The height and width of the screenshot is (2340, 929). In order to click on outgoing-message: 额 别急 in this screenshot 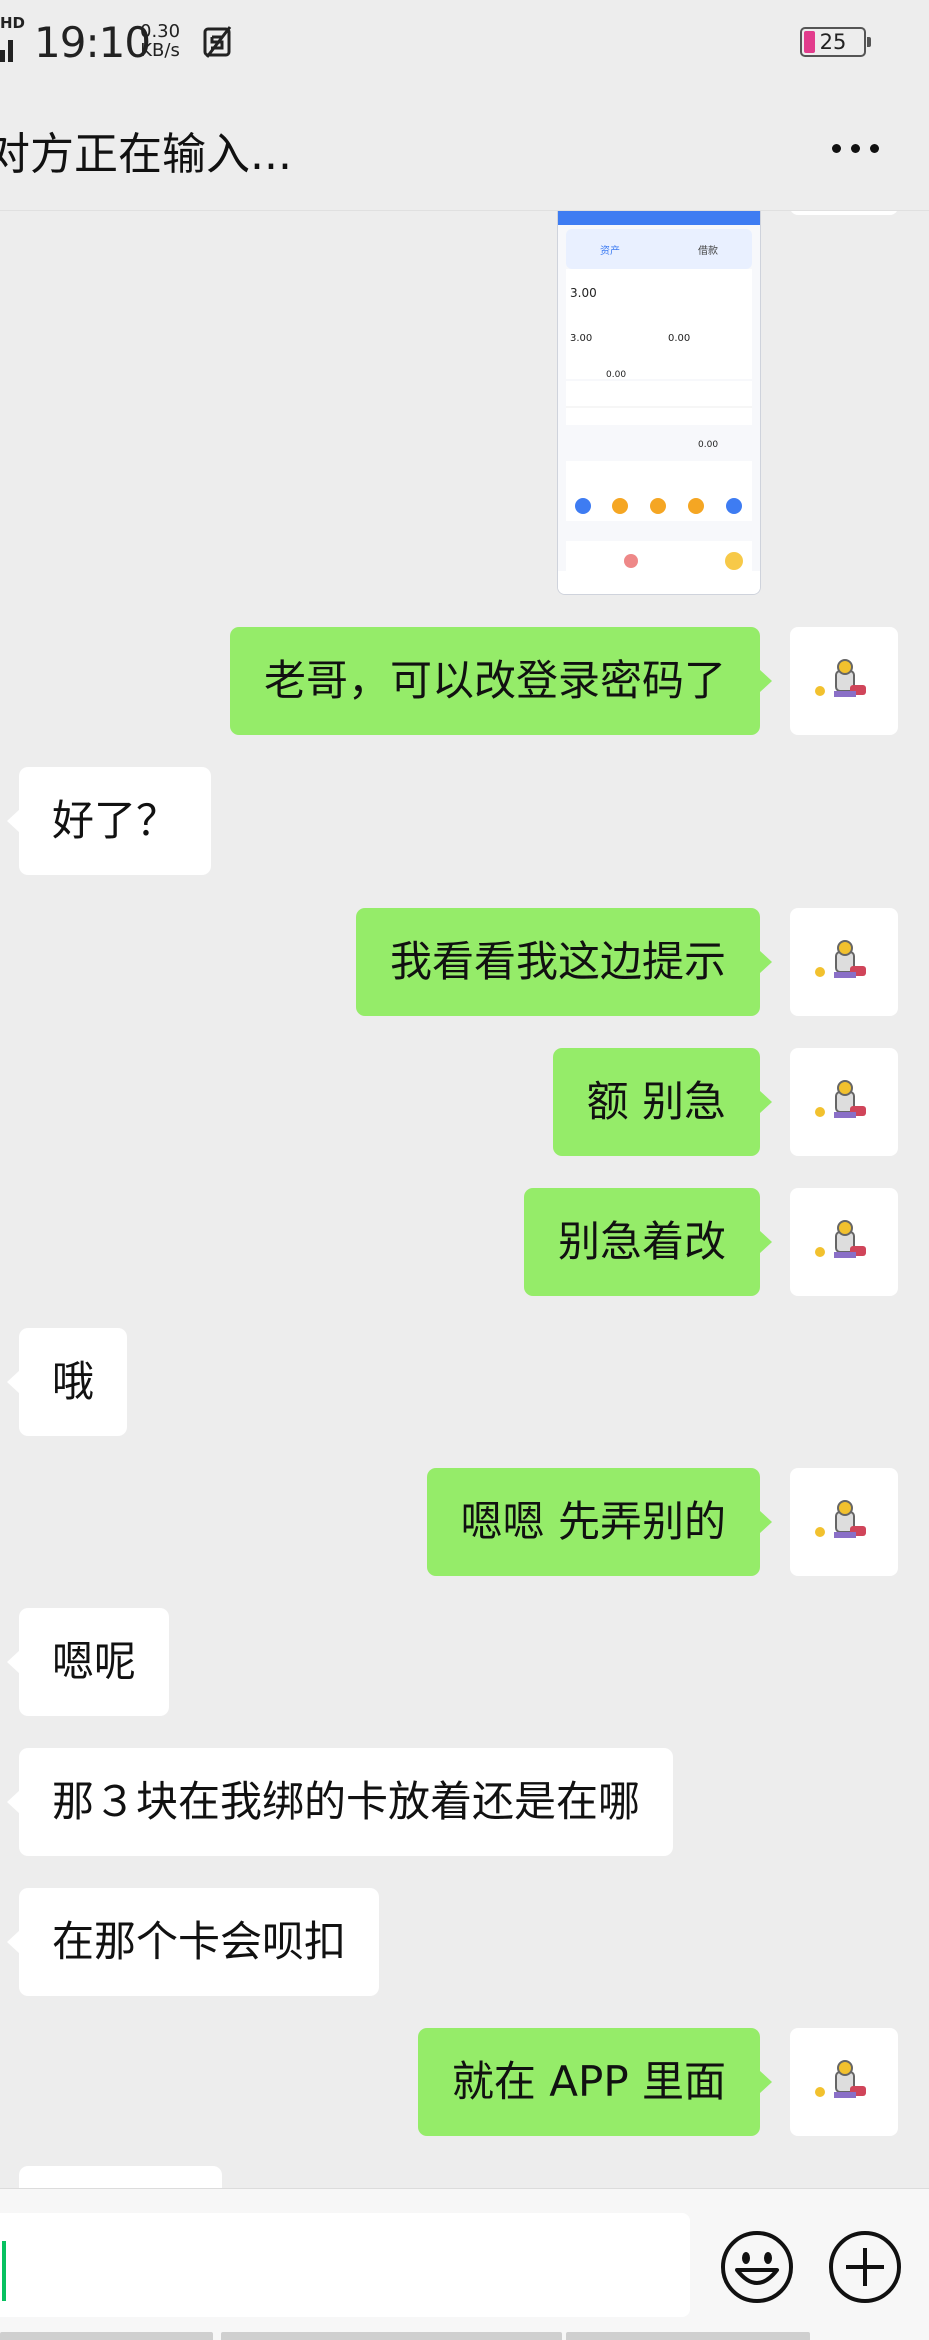, I will do `click(662, 1102)`.